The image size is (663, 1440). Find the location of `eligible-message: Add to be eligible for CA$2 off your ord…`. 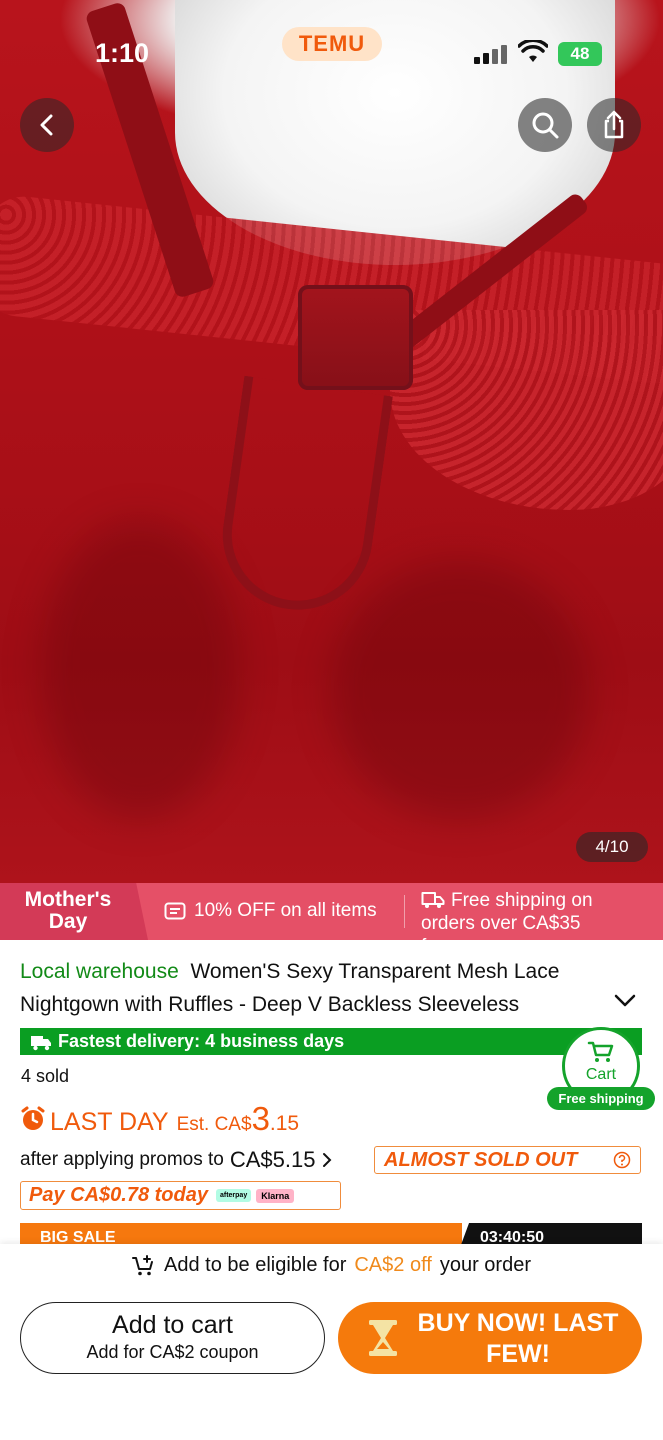

eligible-message: Add to be eligible for CA$2 off your ord… is located at coordinates (331, 1265).